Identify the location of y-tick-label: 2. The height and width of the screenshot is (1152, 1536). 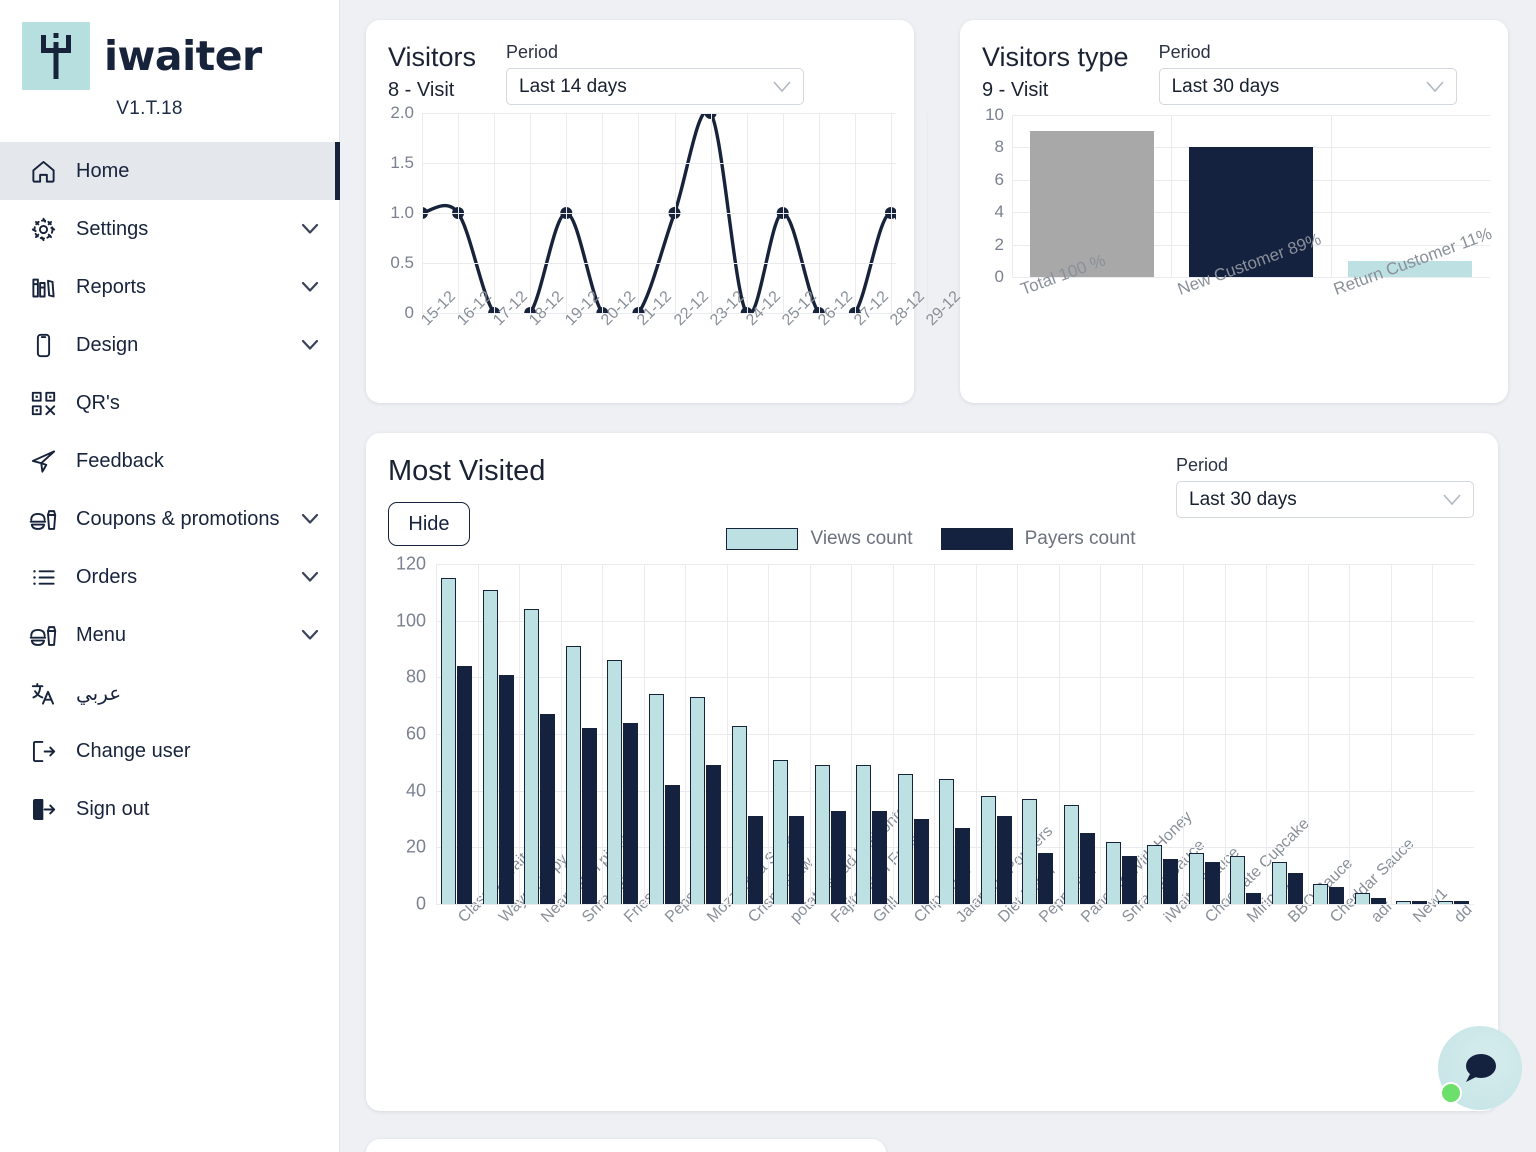
(999, 244).